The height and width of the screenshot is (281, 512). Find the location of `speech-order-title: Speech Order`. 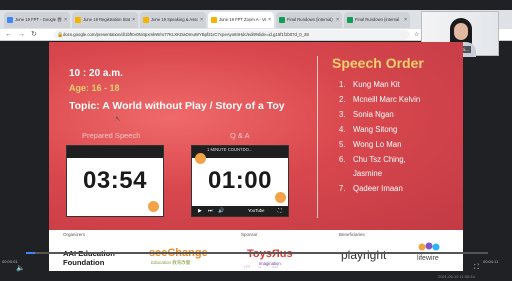

speech-order-title: Speech Order is located at coordinates (378, 63).